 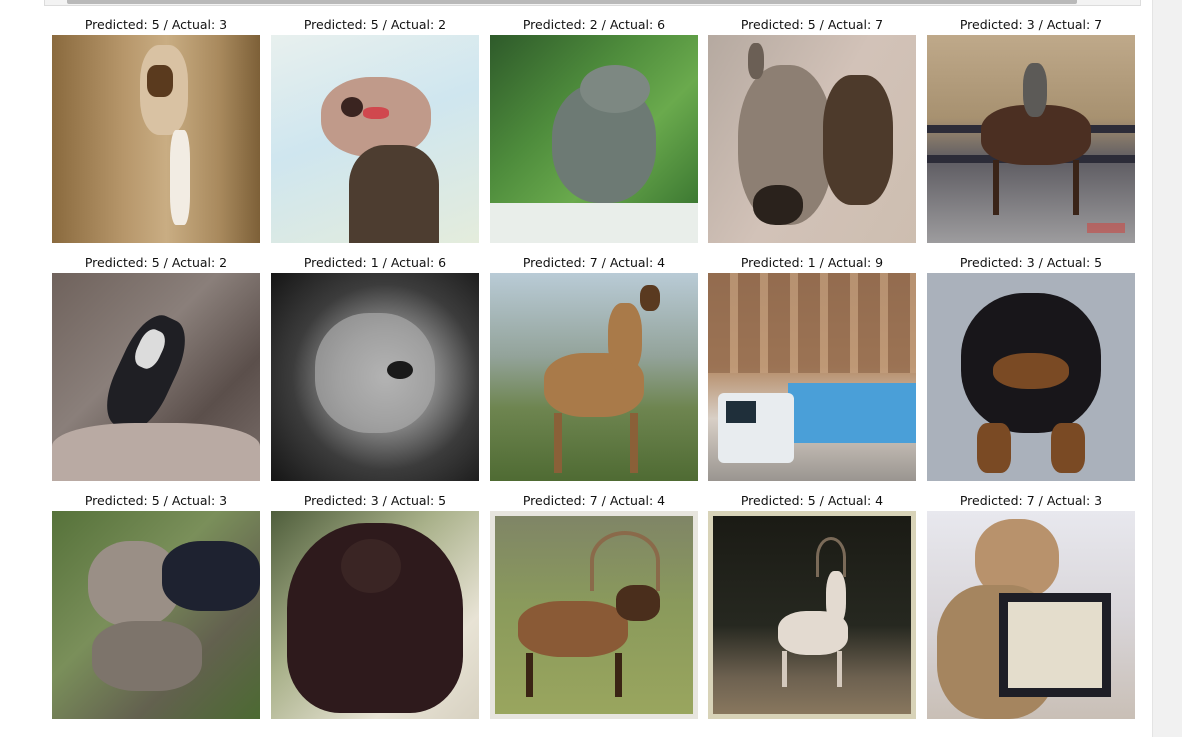 I want to click on page-vertical-scrollbar, so click(x=1167, y=368).